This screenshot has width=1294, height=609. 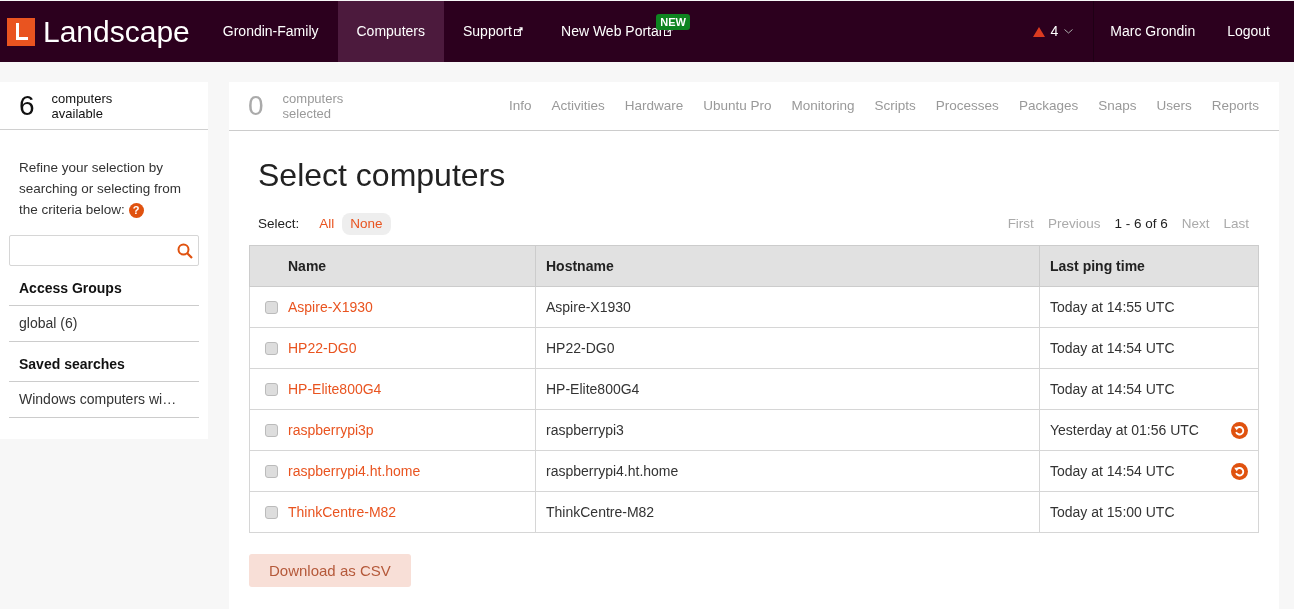 I want to click on section-heading: Saved searches, so click(x=104, y=368).